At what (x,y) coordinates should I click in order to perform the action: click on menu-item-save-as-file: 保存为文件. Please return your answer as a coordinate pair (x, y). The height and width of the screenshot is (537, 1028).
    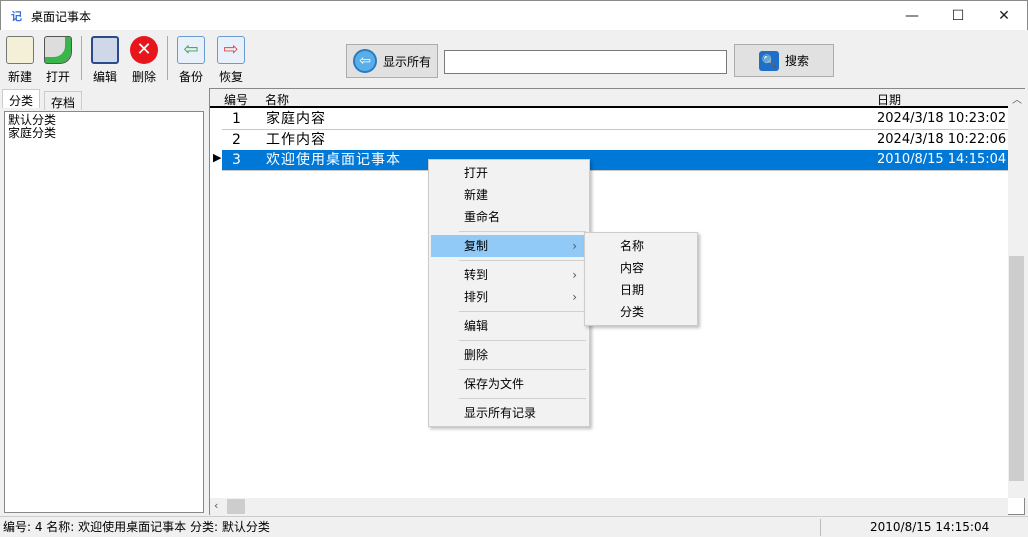
    Looking at the image, I should click on (509, 384).